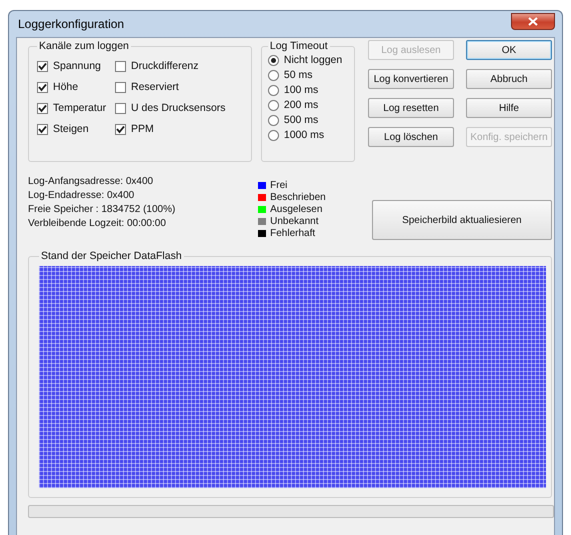  Describe the element at coordinates (296, 209) in the screenshot. I see `legend-label: Ausgelesen` at that location.